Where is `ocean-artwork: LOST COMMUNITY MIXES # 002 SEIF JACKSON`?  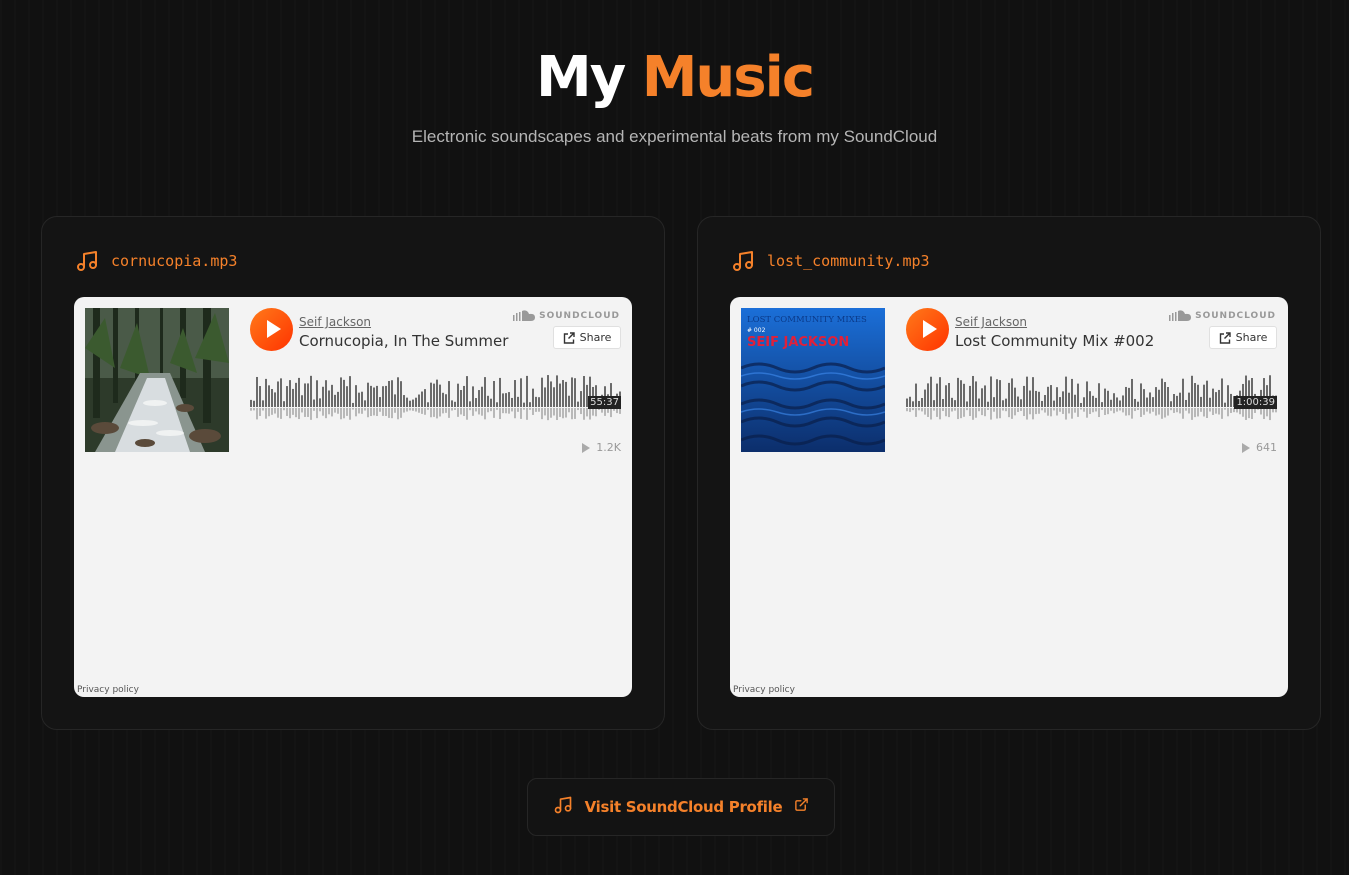 ocean-artwork: LOST COMMUNITY MIXES # 002 SEIF JACKSON is located at coordinates (813, 380).